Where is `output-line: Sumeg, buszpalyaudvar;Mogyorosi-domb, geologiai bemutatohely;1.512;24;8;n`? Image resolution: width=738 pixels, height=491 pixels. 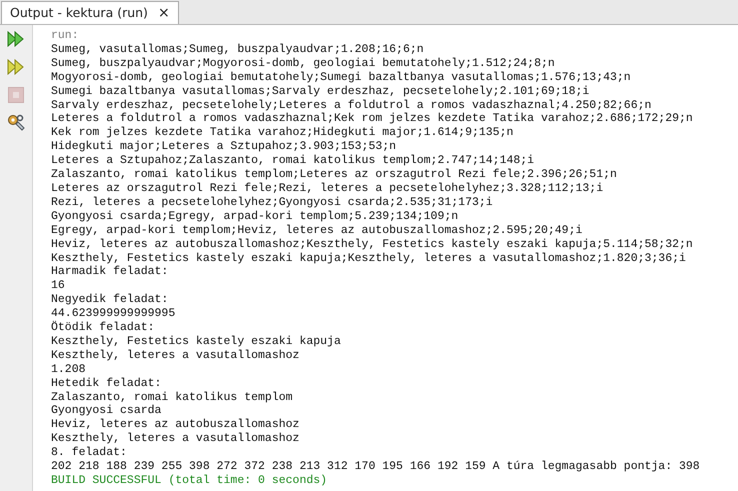 output-line: Sumeg, buszpalyaudvar;Mogyorosi-domb, geologiai bemutatohely;1.512;24;8;n is located at coordinates (303, 63).